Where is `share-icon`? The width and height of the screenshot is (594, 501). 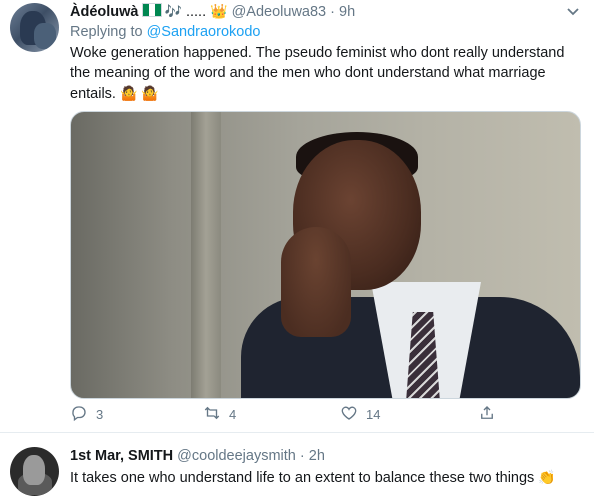 share-icon is located at coordinates (487, 414).